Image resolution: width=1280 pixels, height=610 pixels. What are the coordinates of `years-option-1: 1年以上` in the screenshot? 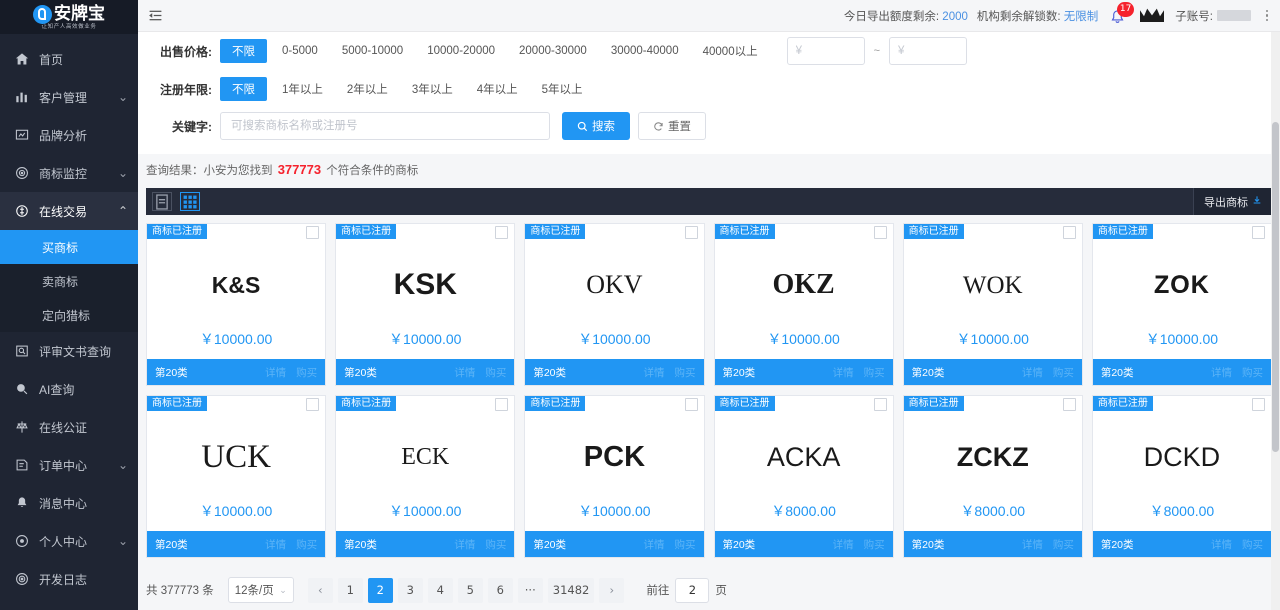 It's located at (302, 89).